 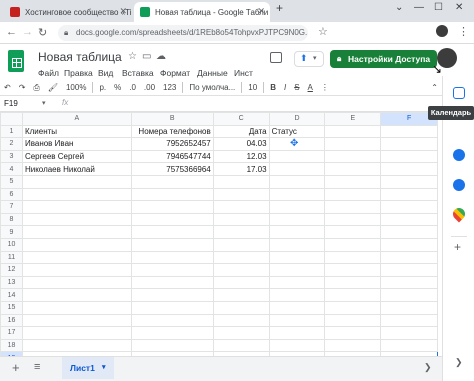 I want to click on redo-icon: ↷, so click(x=22, y=87).